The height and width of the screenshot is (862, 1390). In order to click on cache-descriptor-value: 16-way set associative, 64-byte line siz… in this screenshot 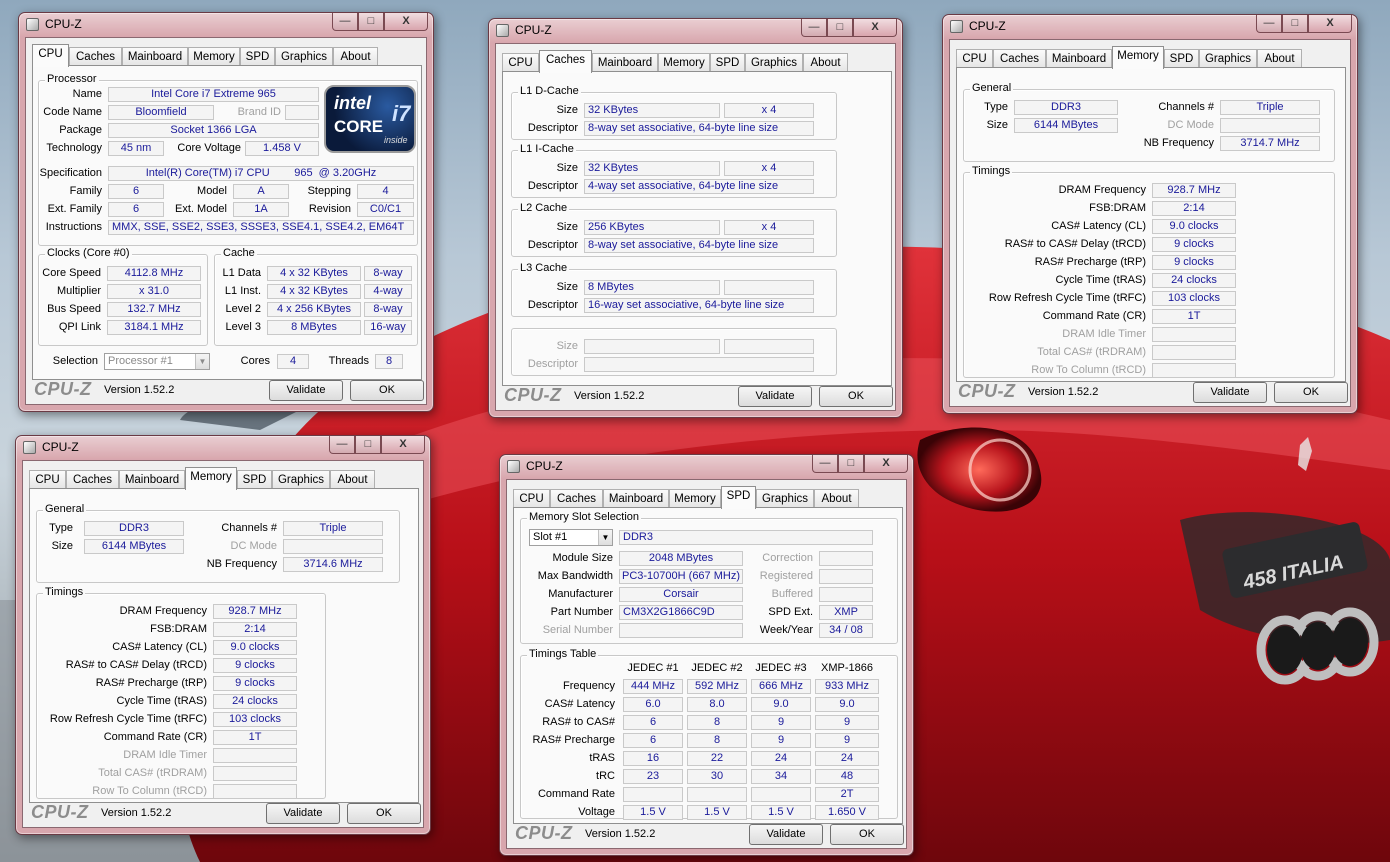, I will do `click(699, 305)`.